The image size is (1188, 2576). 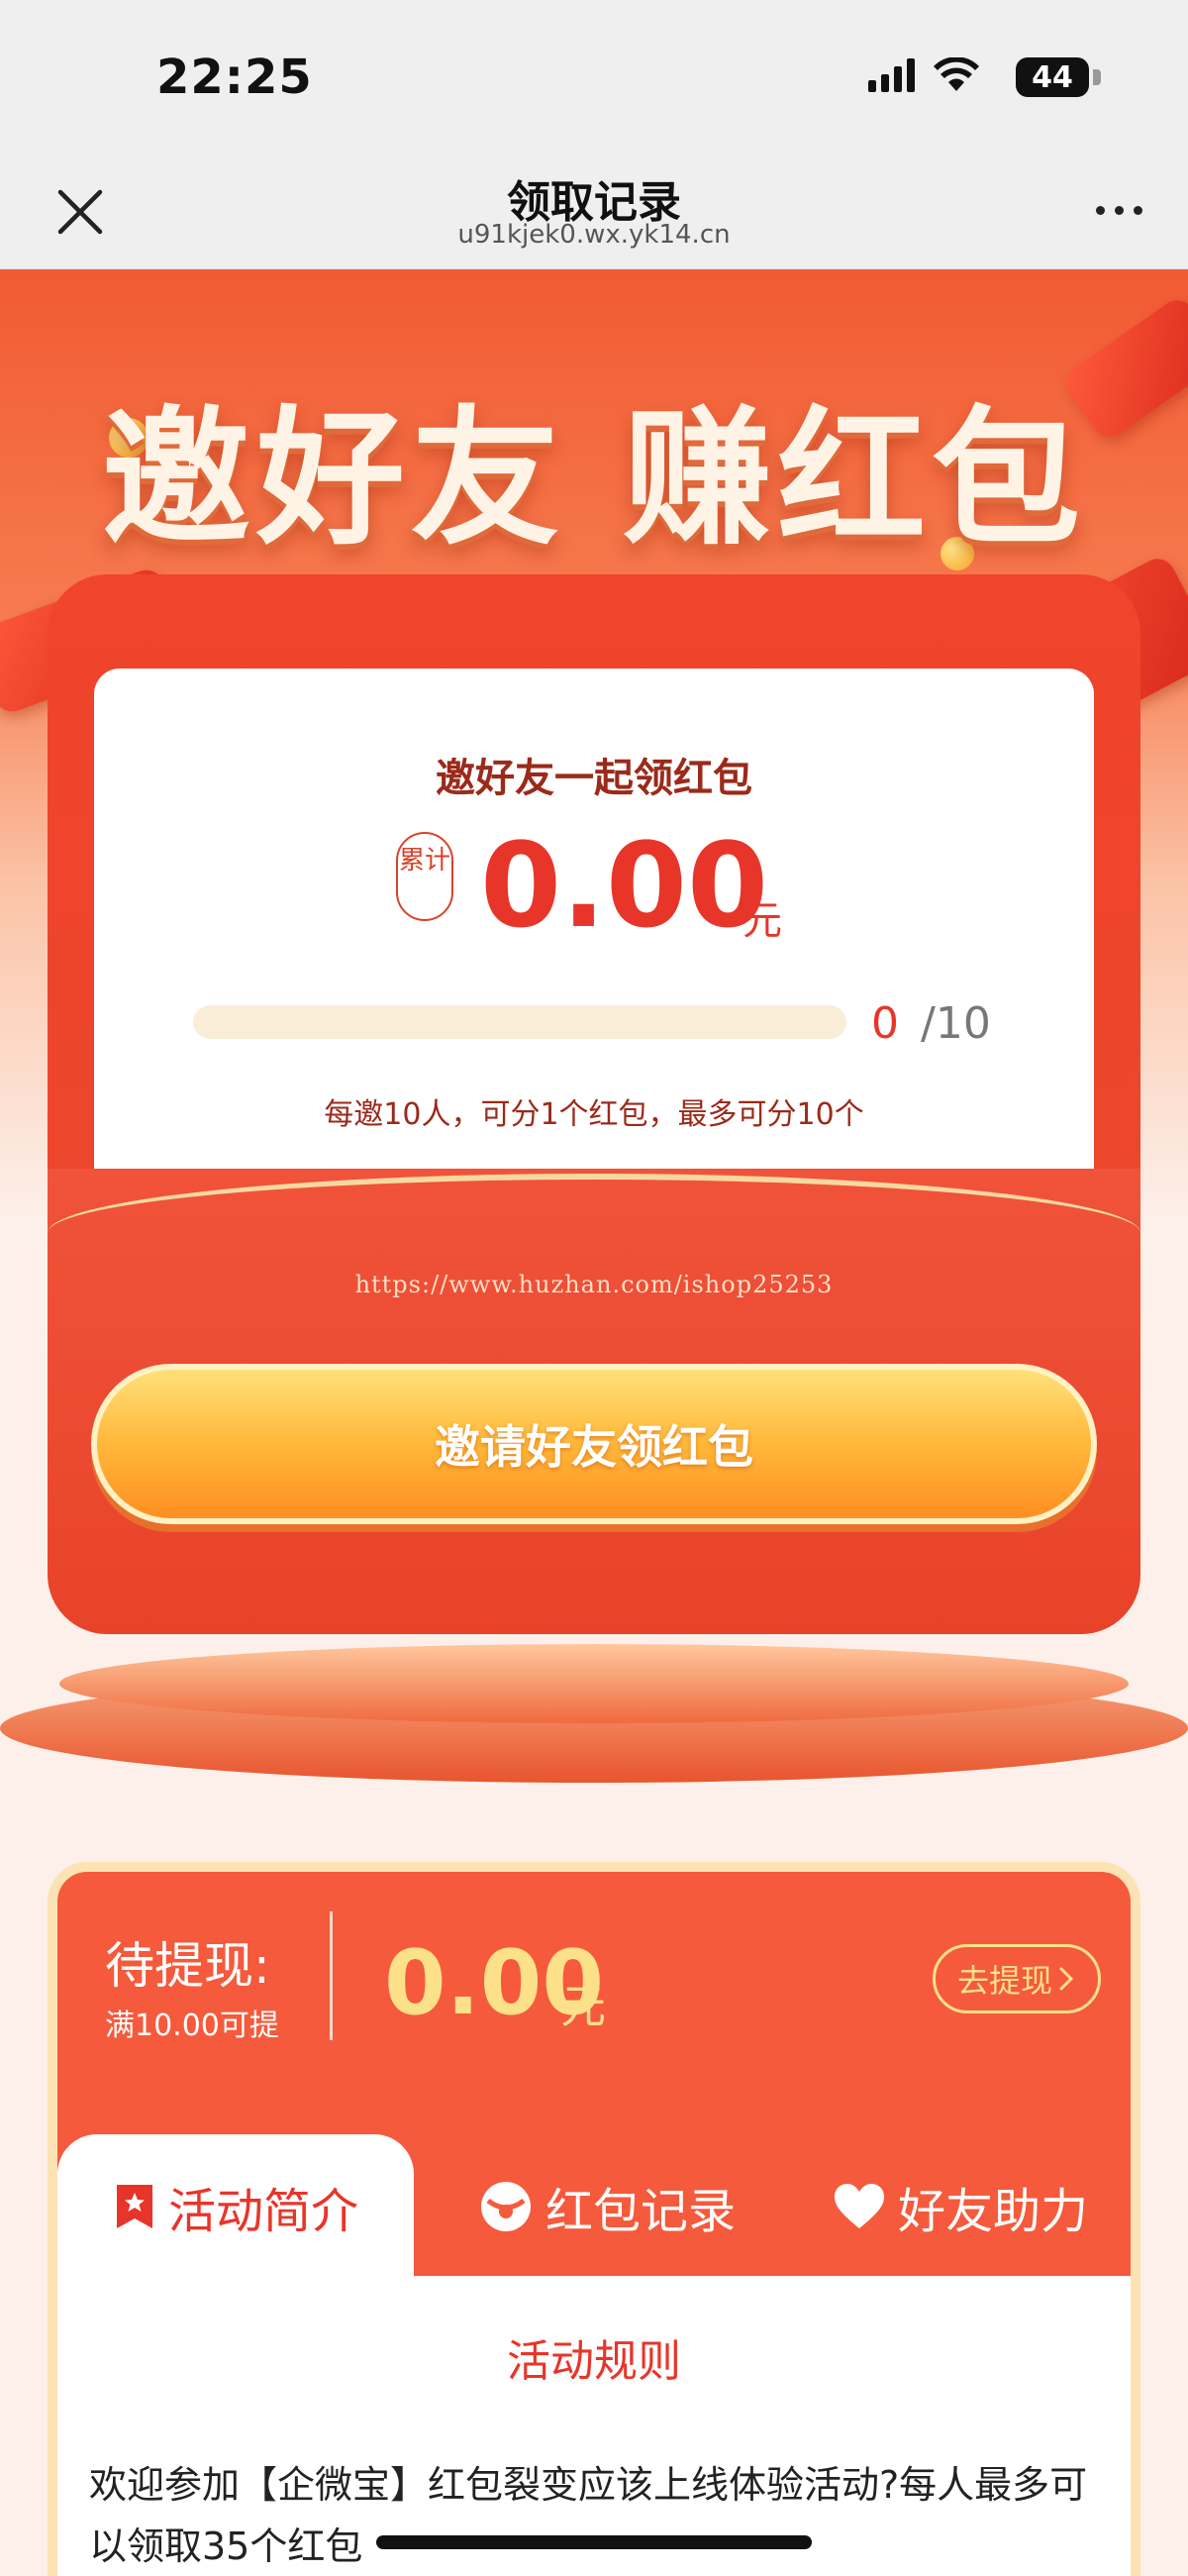 What do you see at coordinates (1119, 210) in the screenshot?
I see `more-icon` at bounding box center [1119, 210].